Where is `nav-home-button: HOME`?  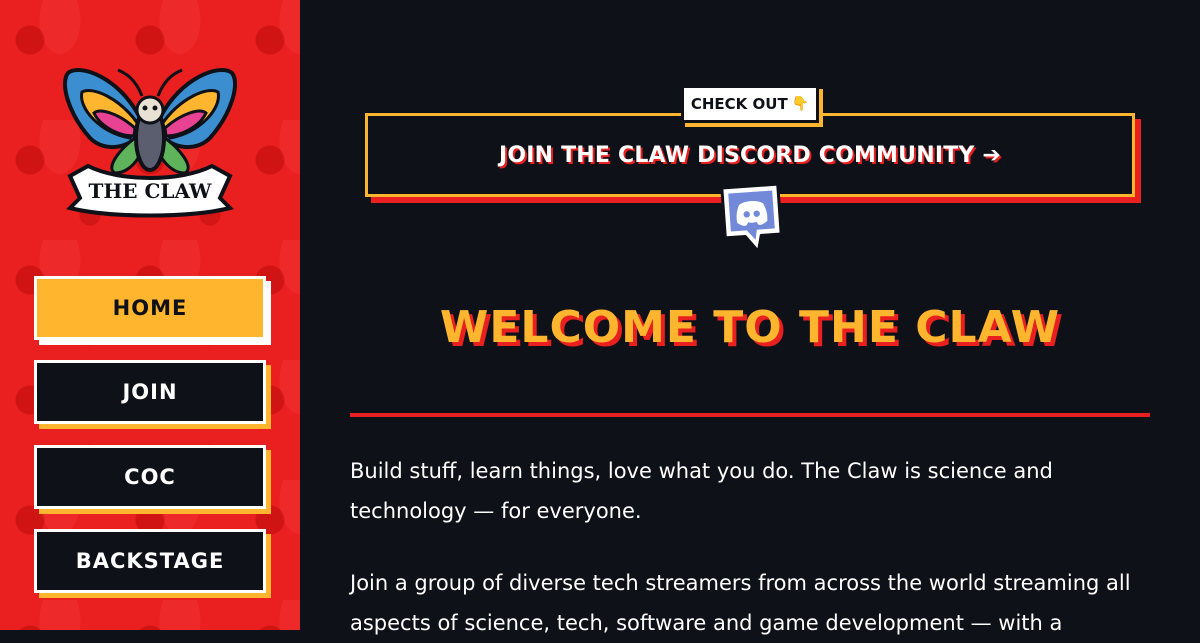 nav-home-button: HOME is located at coordinates (150, 308).